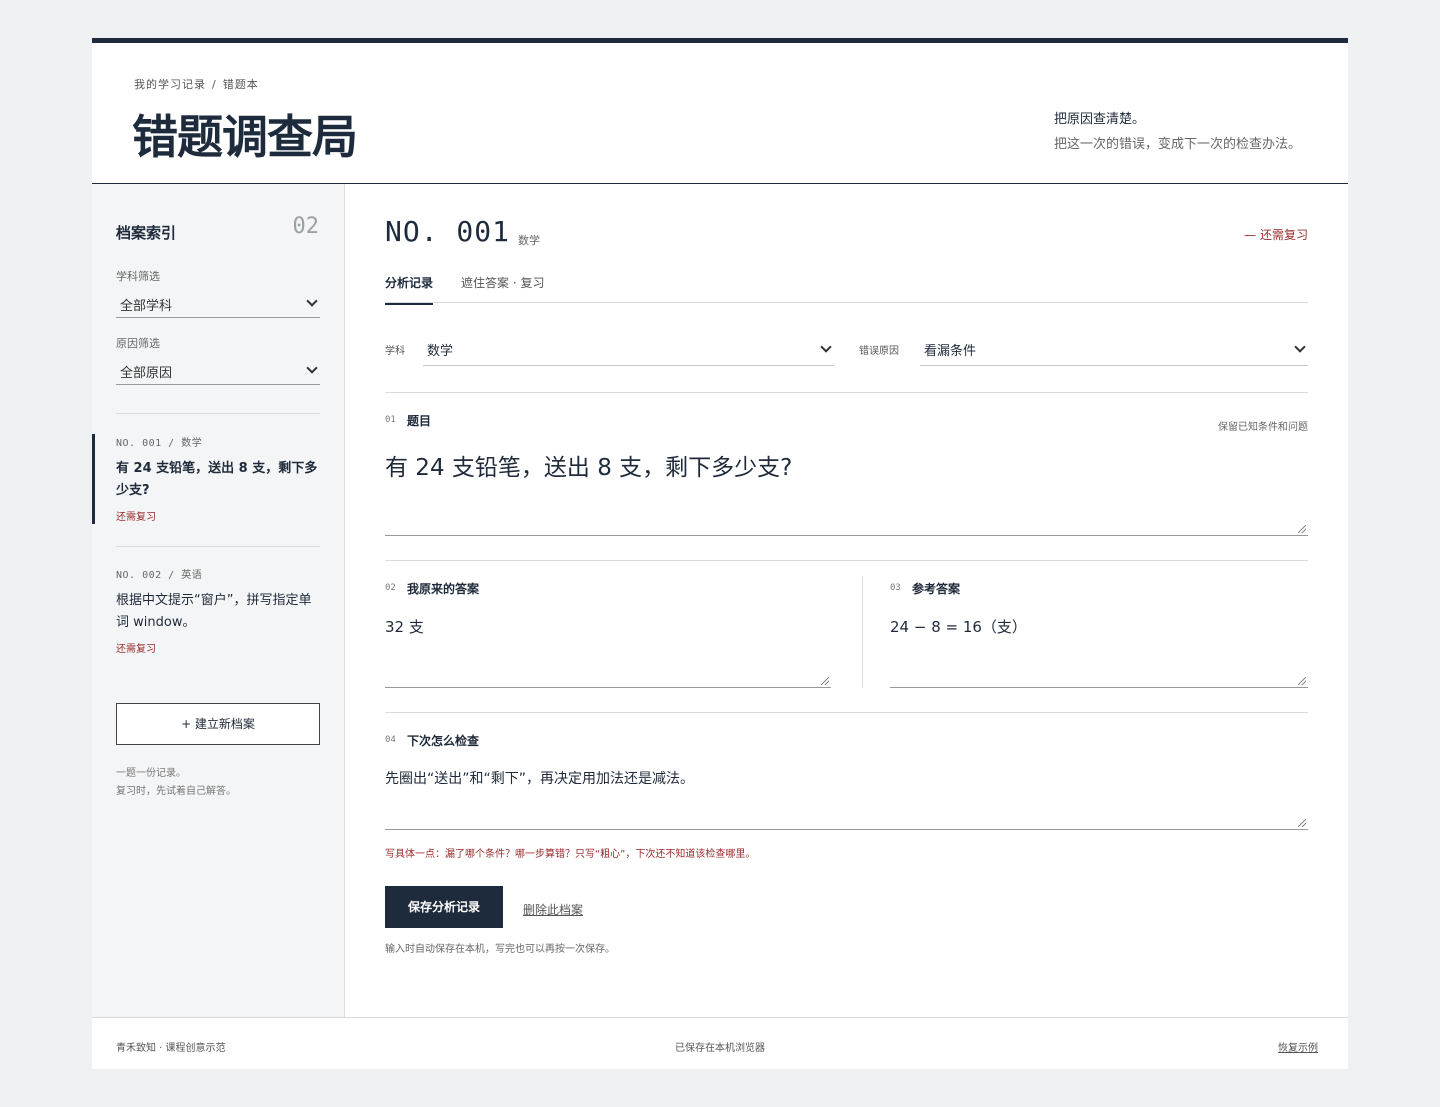 The width and height of the screenshot is (1440, 1107). Describe the element at coordinates (218, 724) in the screenshot. I see `new-record-button: + 建立新档案` at that location.